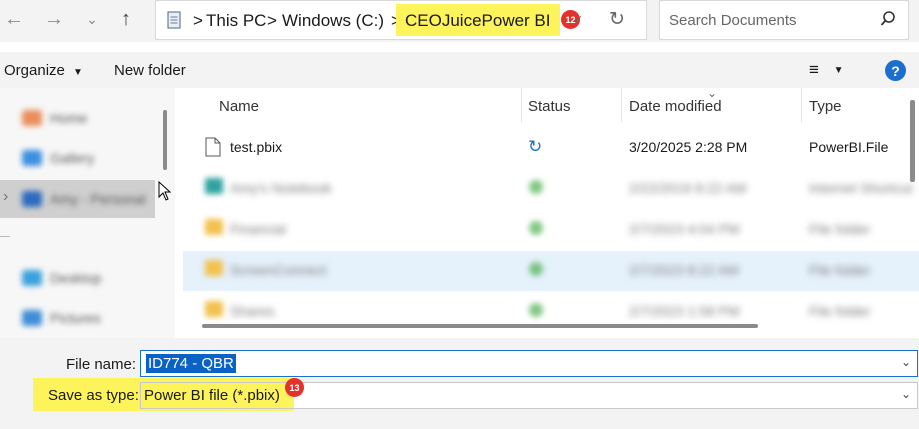 This screenshot has width=919, height=429. What do you see at coordinates (861, 188) in the screenshot?
I see `file-type: Internet Shortcut` at bounding box center [861, 188].